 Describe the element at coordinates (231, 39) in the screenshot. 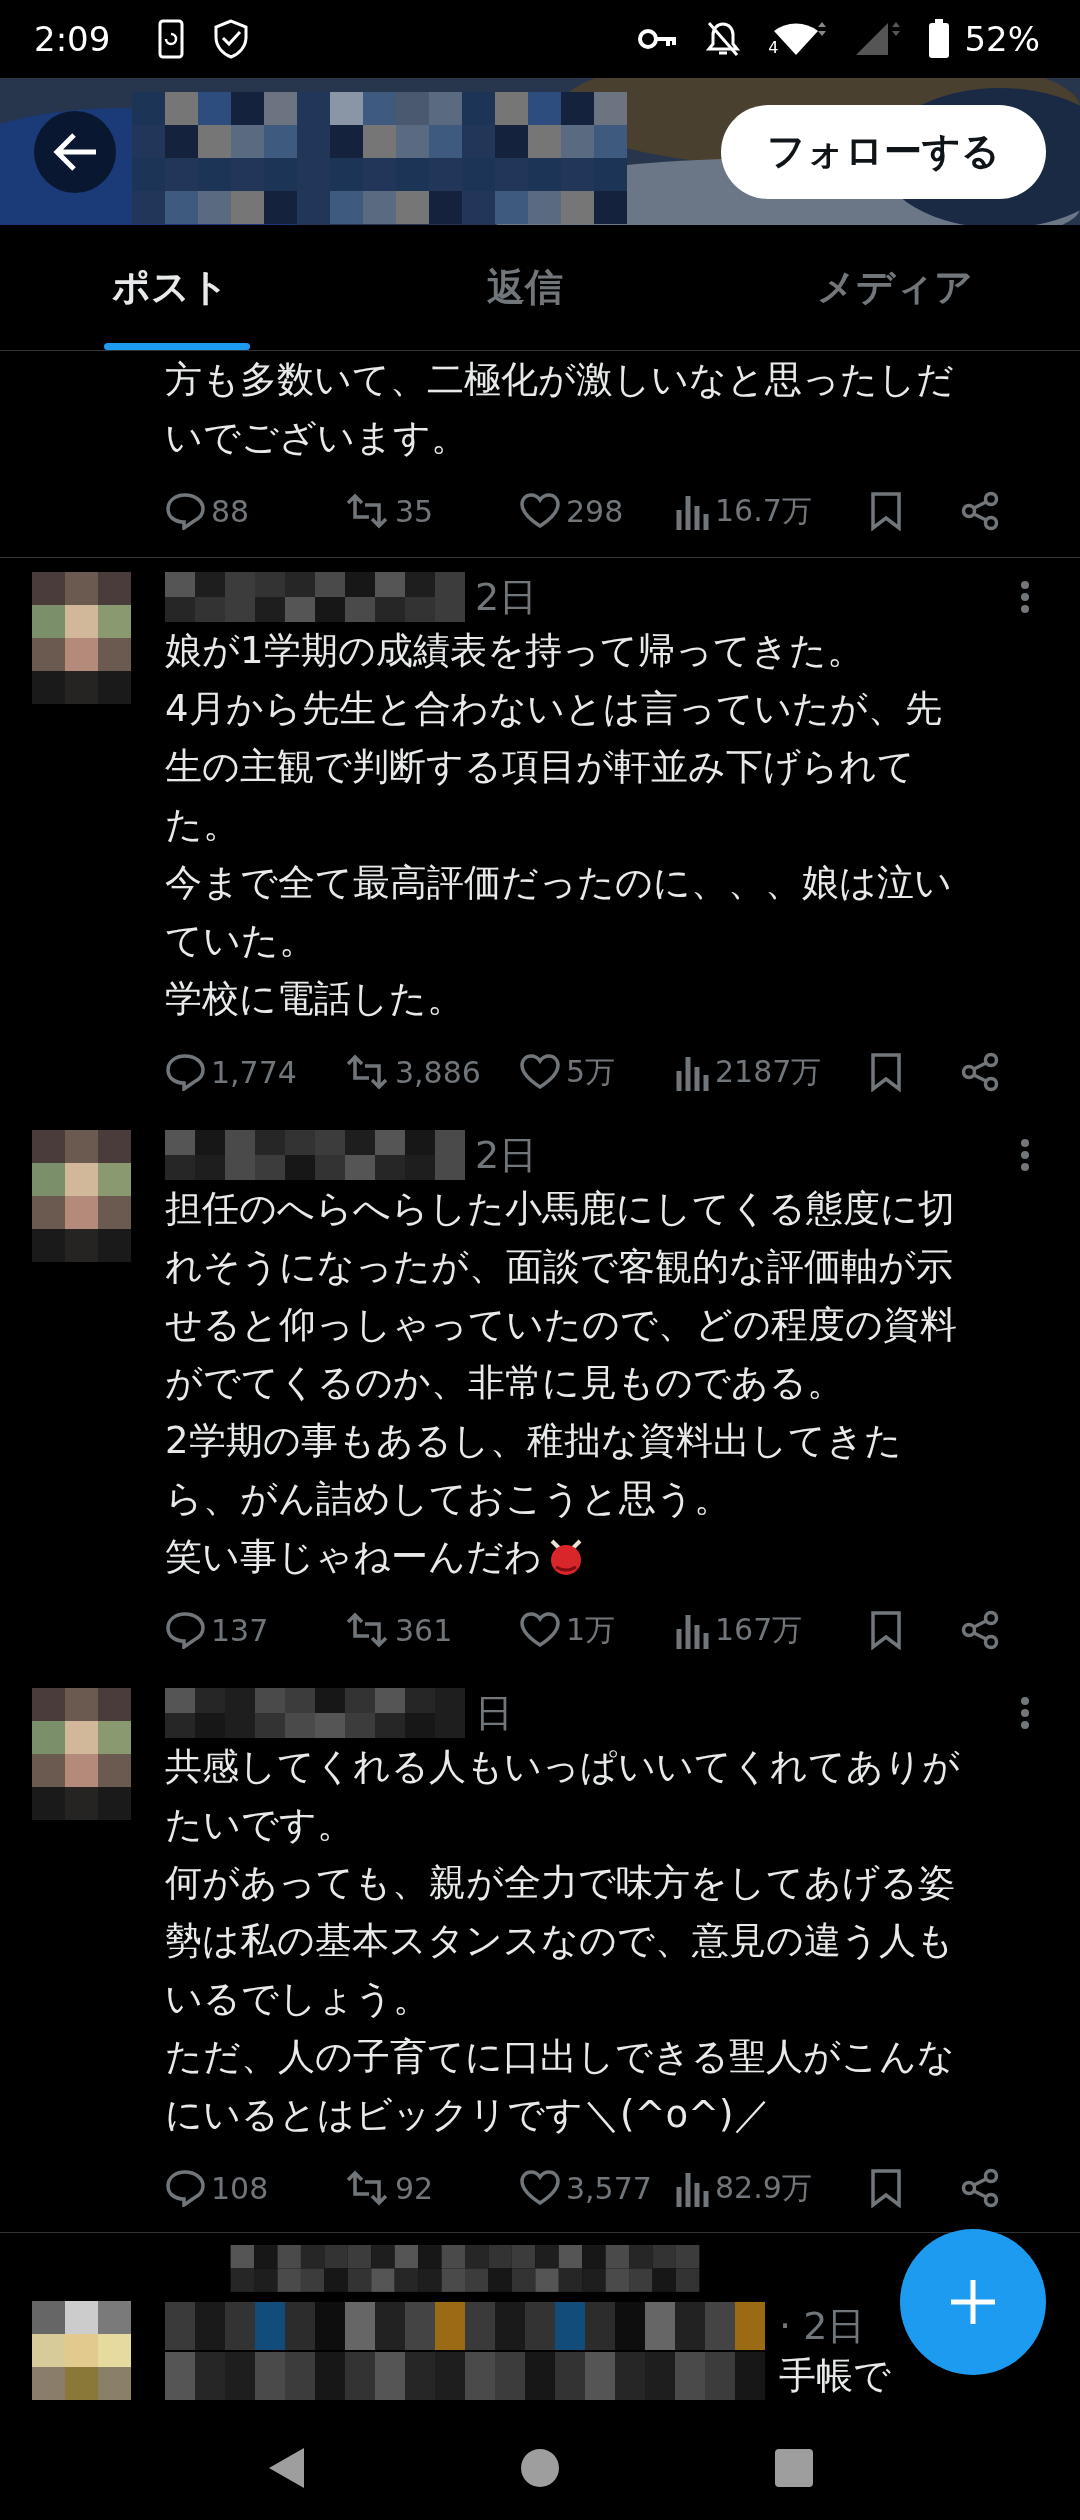

I see `shield-check-icon` at that location.